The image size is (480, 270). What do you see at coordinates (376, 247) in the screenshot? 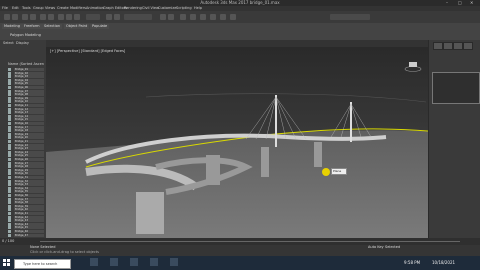
I see `auto-key-button: Auto Key` at bounding box center [376, 247].